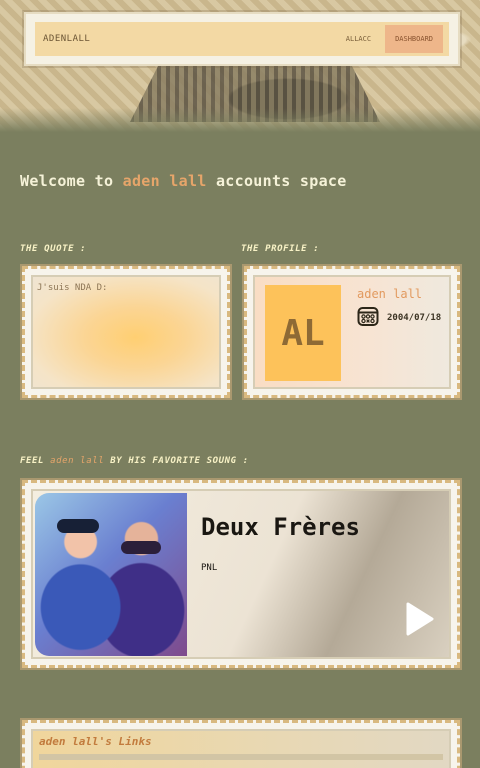 The height and width of the screenshot is (768, 480). I want to click on profile-birthdate: 2004/07/18, so click(399, 318).